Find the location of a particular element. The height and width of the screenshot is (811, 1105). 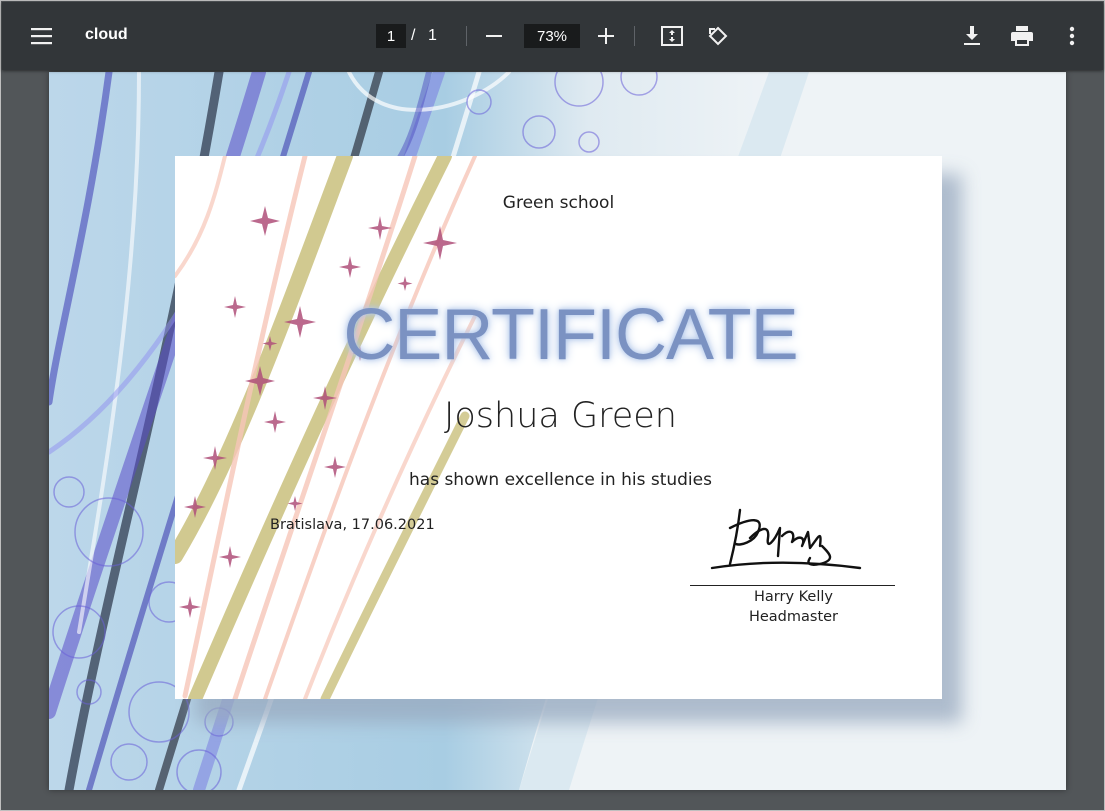

print-icon is located at coordinates (1022, 36).